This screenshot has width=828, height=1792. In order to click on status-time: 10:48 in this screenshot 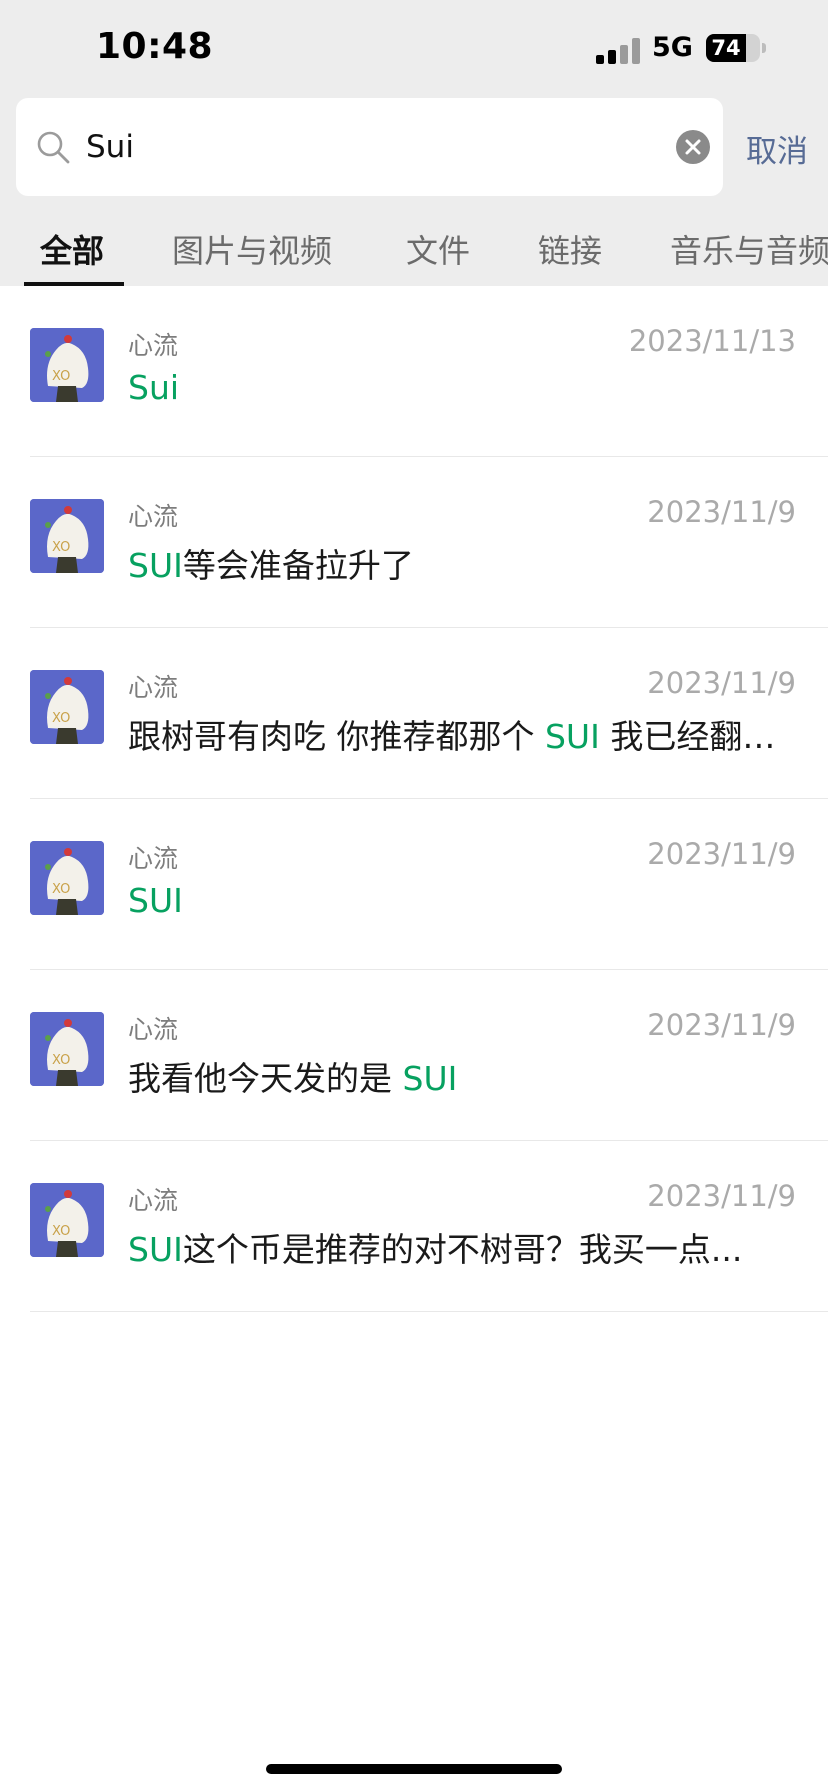, I will do `click(155, 46)`.